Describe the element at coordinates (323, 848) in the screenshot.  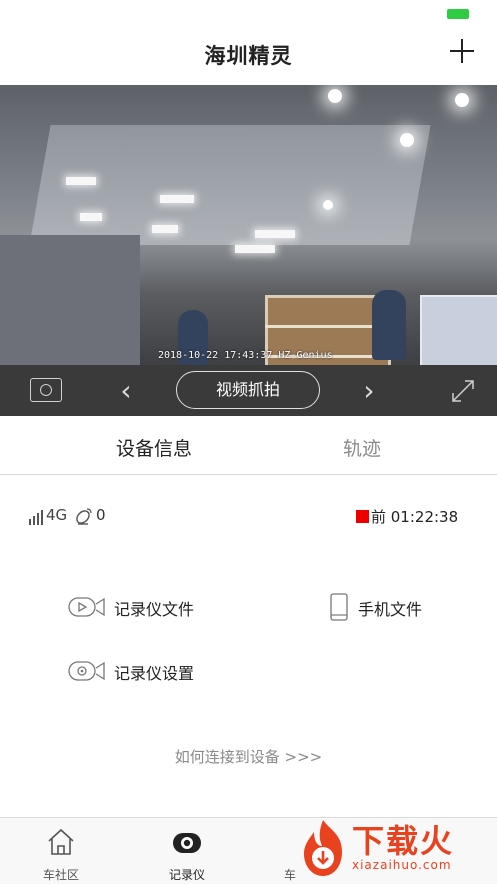
I see `flame-logo-icon` at that location.